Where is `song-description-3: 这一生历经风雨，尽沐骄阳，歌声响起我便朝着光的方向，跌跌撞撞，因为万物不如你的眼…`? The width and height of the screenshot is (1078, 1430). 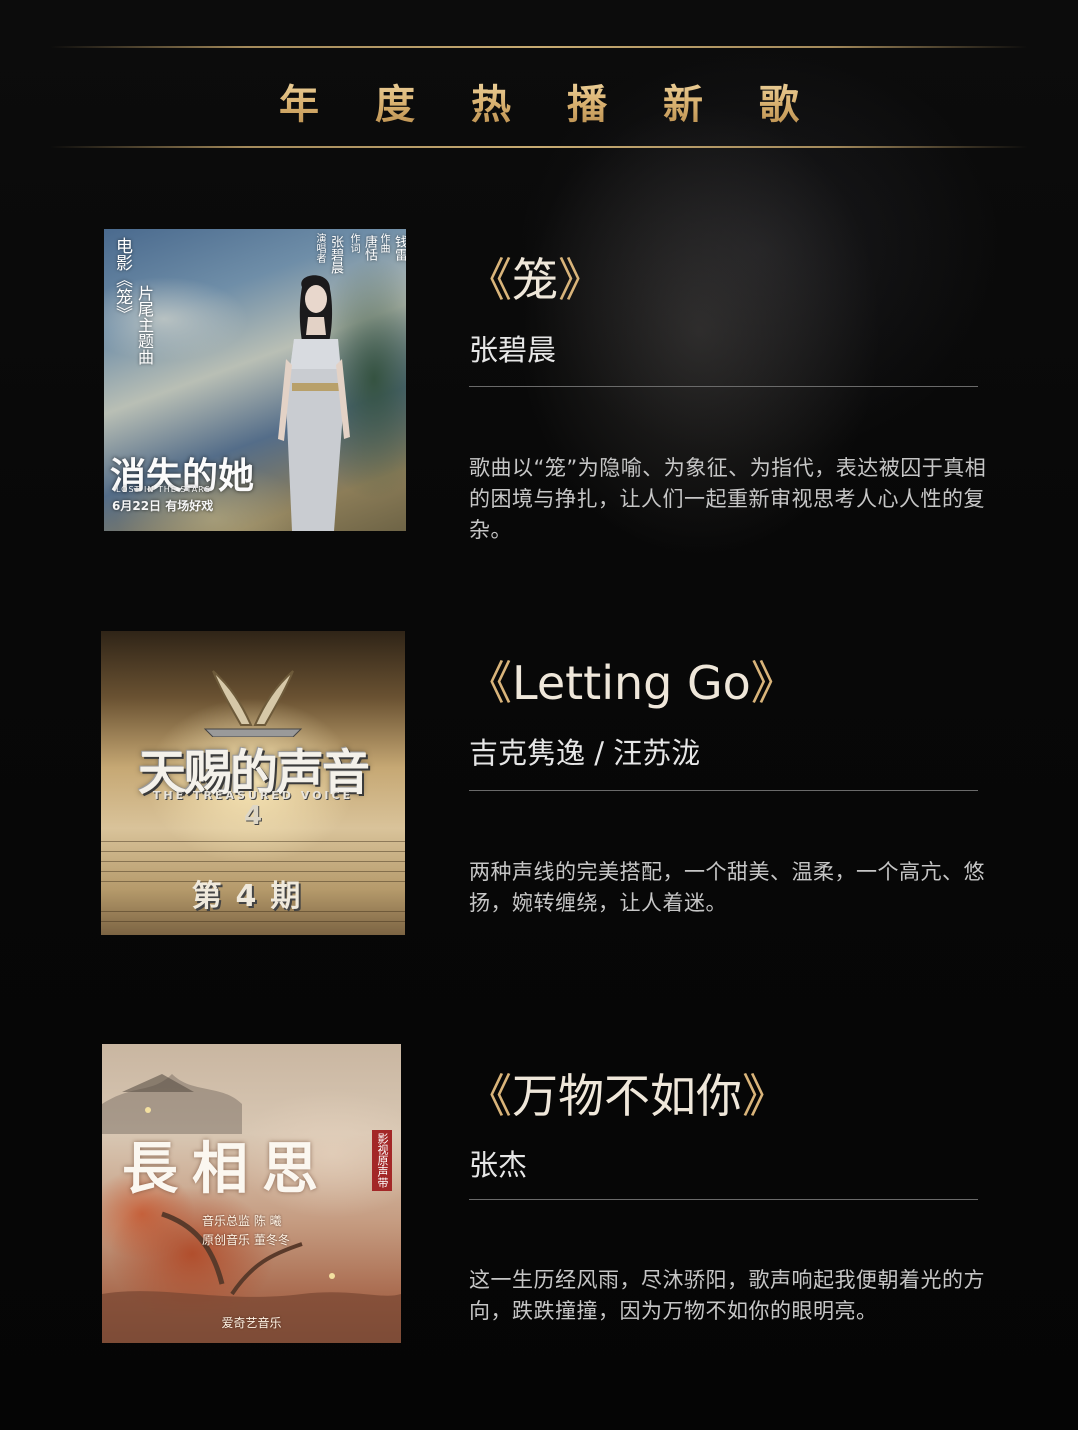 song-description-3: 这一生历经风雨，尽沐骄阳，歌声响起我便朝着光的方向，跌跌撞撞，因为万物不如你的眼… is located at coordinates (727, 1295).